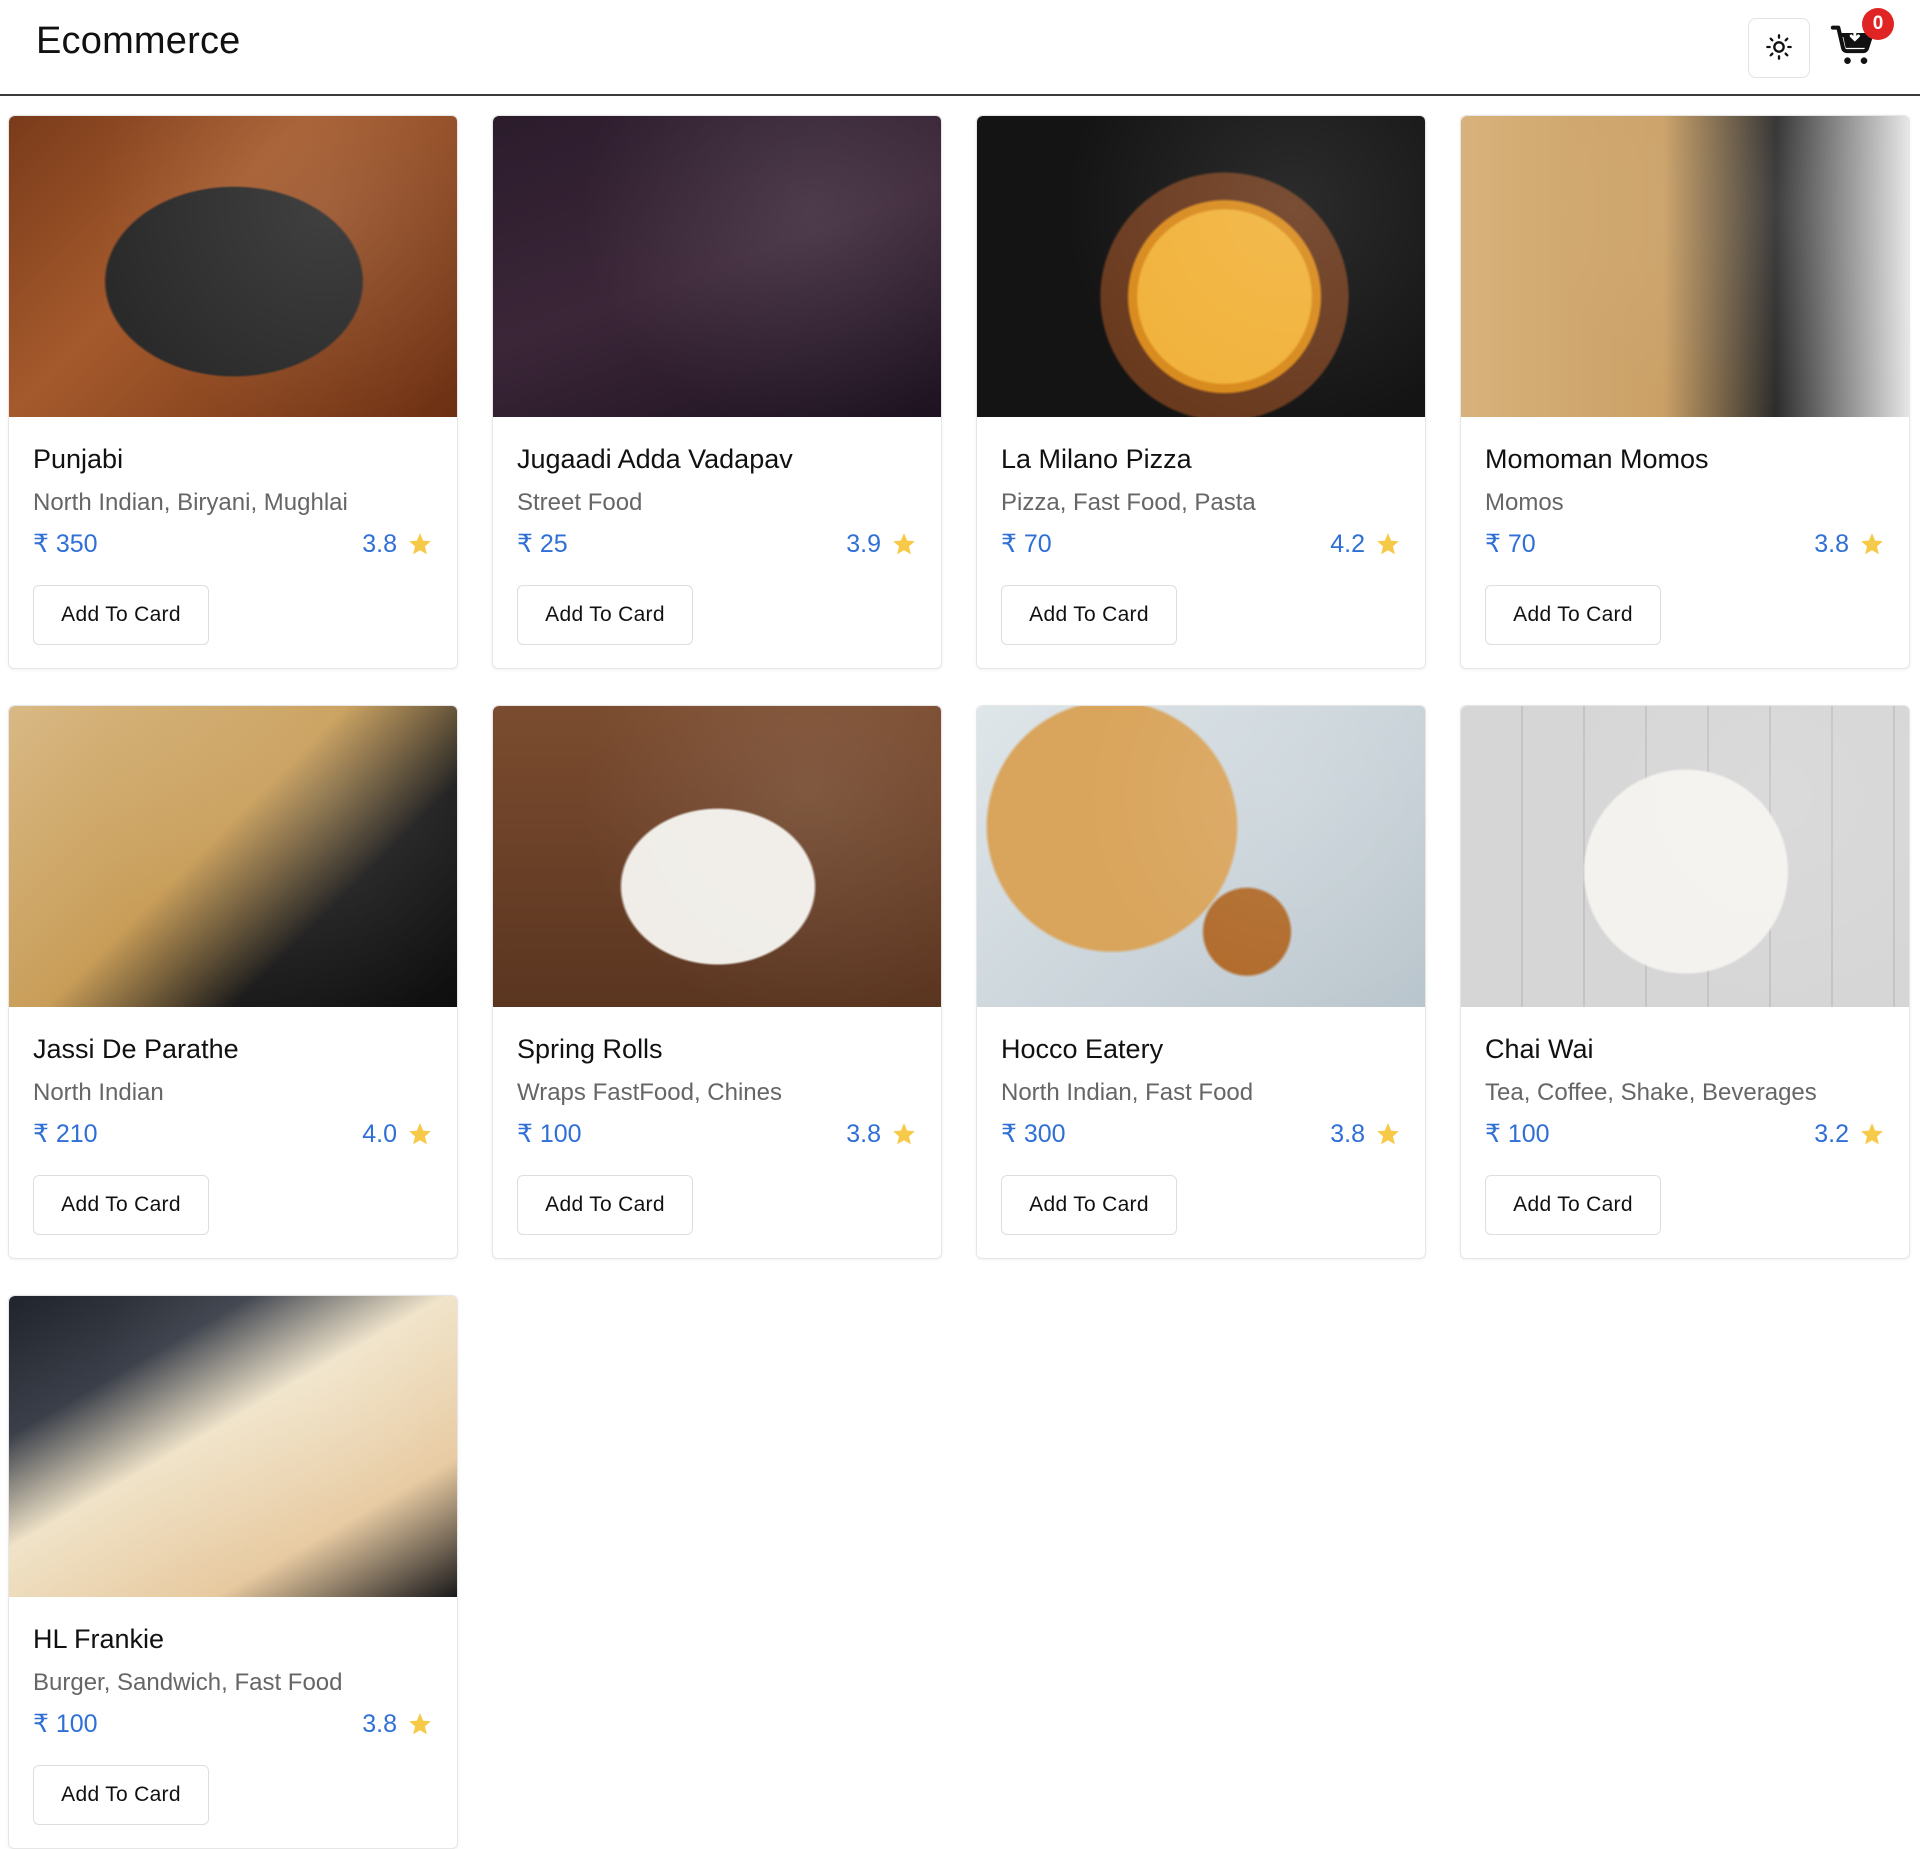 The height and width of the screenshot is (1849, 1920). Describe the element at coordinates (65, 544) in the screenshot. I see `product-price: ₹ 350` at that location.